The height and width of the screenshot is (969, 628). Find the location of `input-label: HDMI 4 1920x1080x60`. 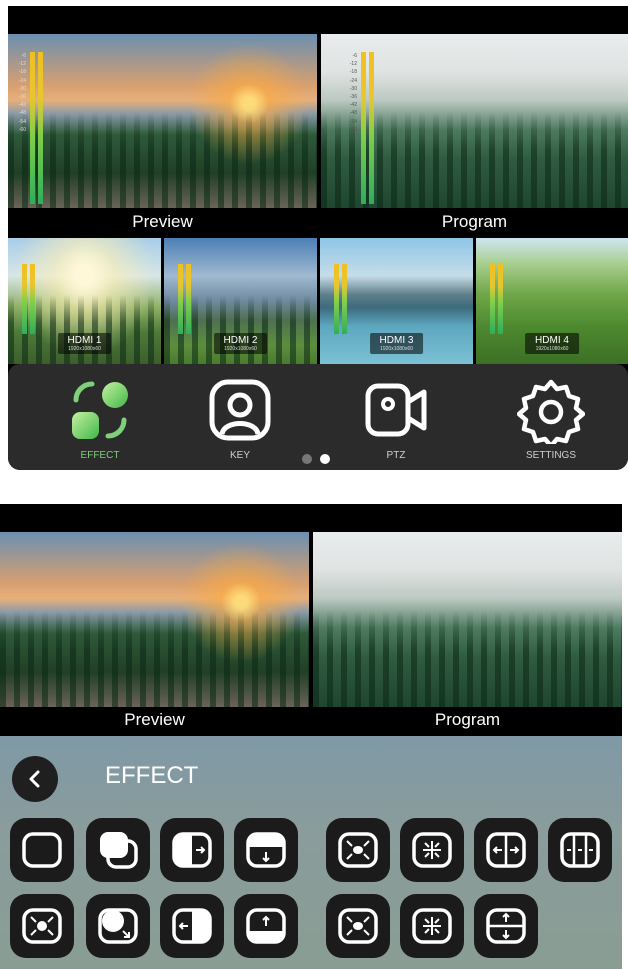

input-label: HDMI 4 1920x1080x60 is located at coordinates (552, 343).